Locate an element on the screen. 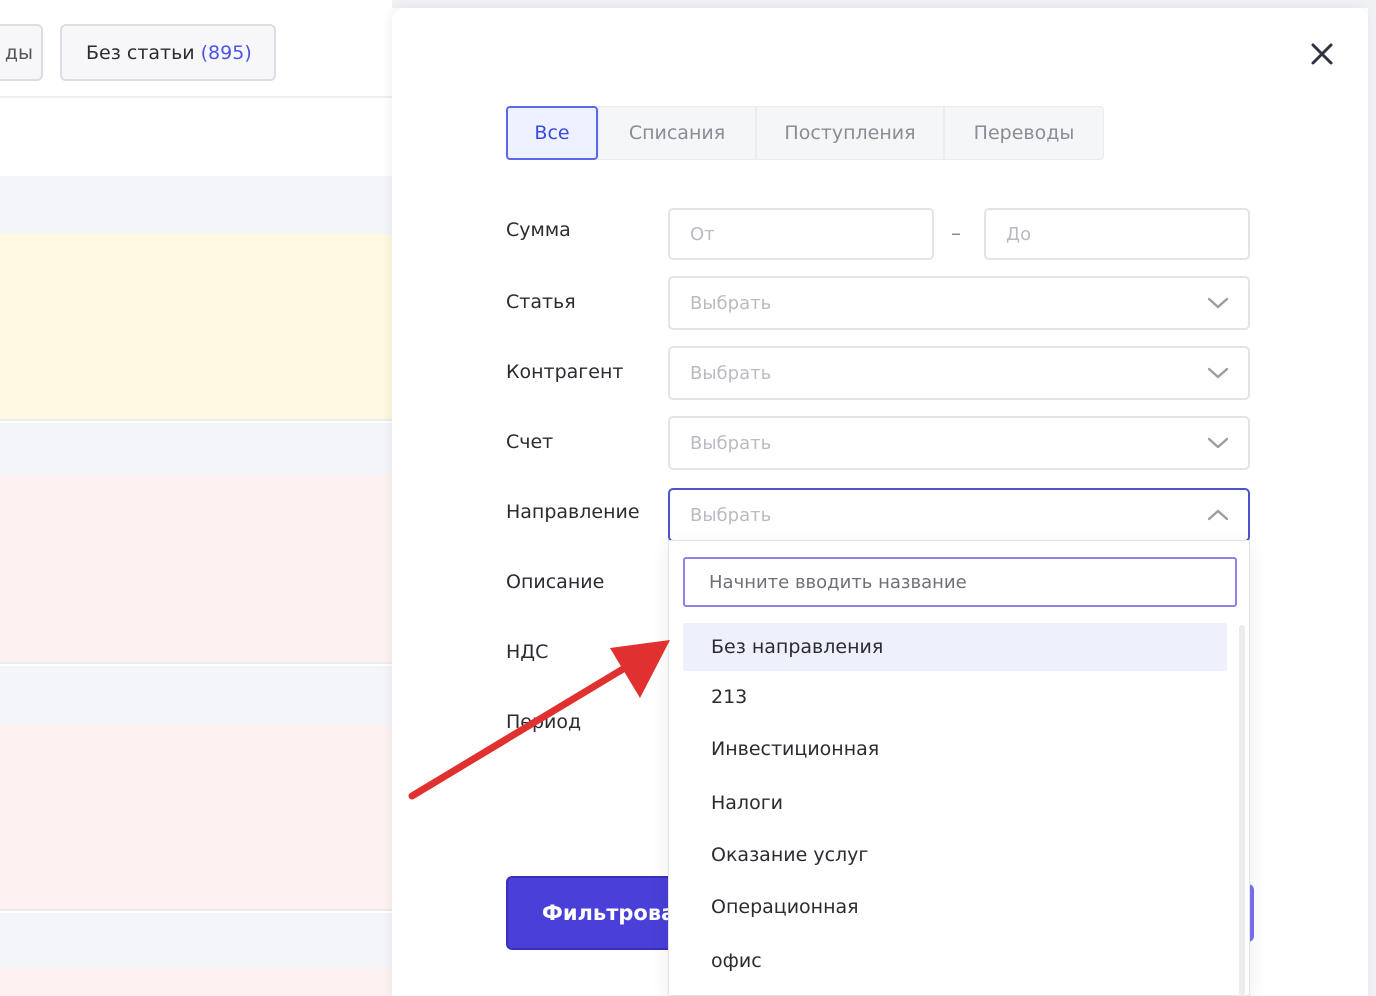 The image size is (1376, 996). option-label: 213 is located at coordinates (729, 697).